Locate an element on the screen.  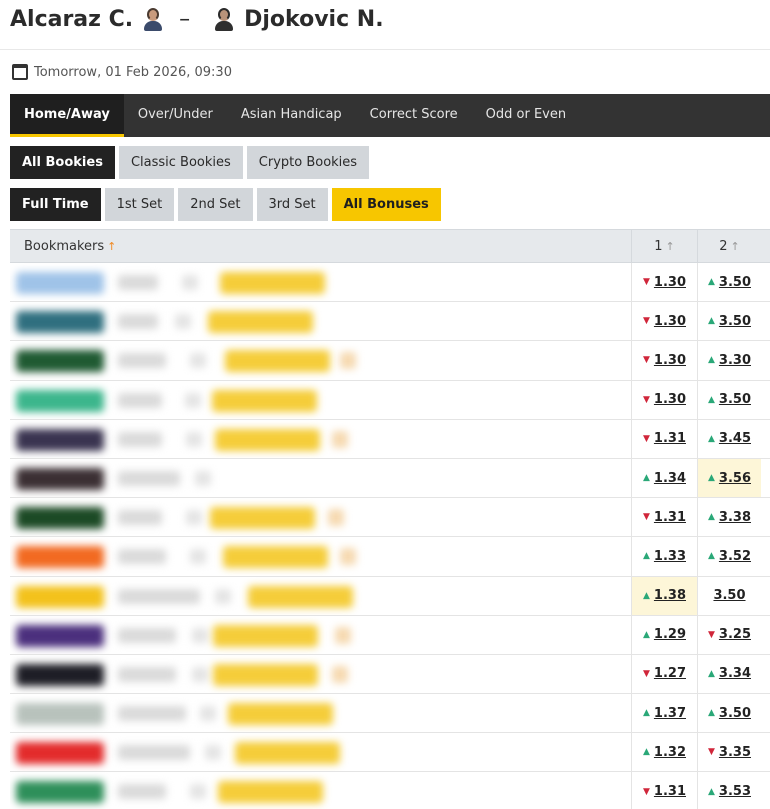
odd-2-cell: ▲ 3.53 is located at coordinates (729, 790).